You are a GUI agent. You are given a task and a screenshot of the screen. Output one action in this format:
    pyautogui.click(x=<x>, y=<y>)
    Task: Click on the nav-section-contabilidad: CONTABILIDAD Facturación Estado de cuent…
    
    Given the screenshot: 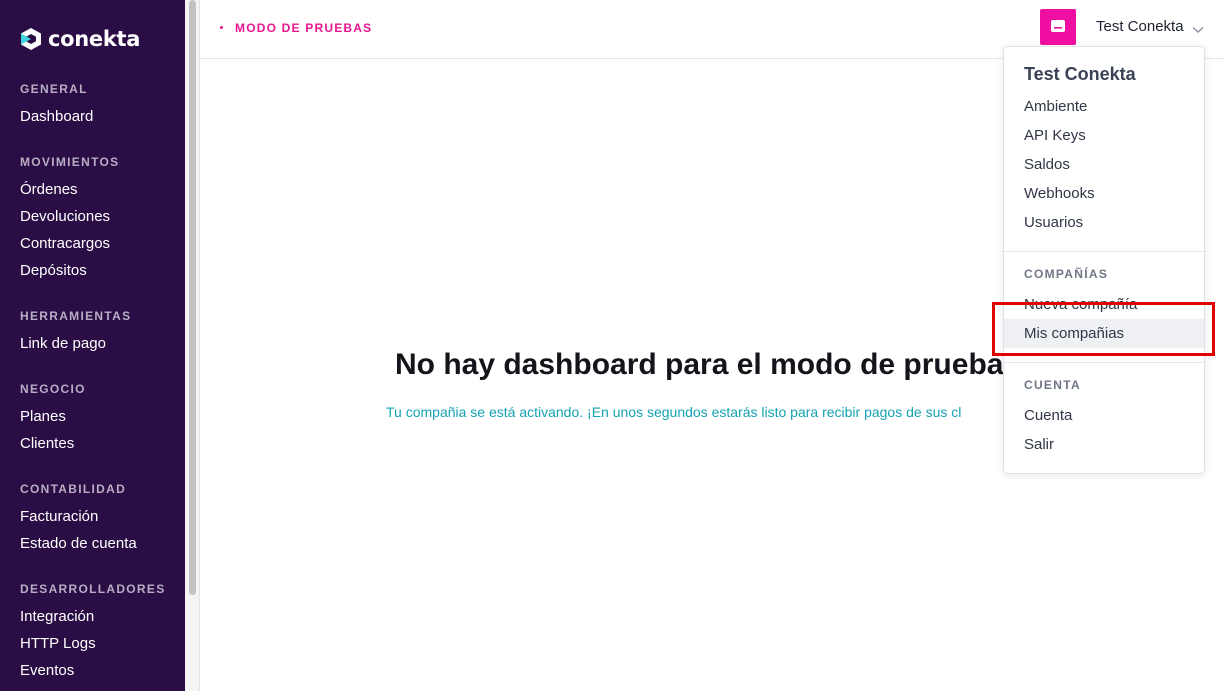 What is the action you would take?
    pyautogui.click(x=78, y=518)
    